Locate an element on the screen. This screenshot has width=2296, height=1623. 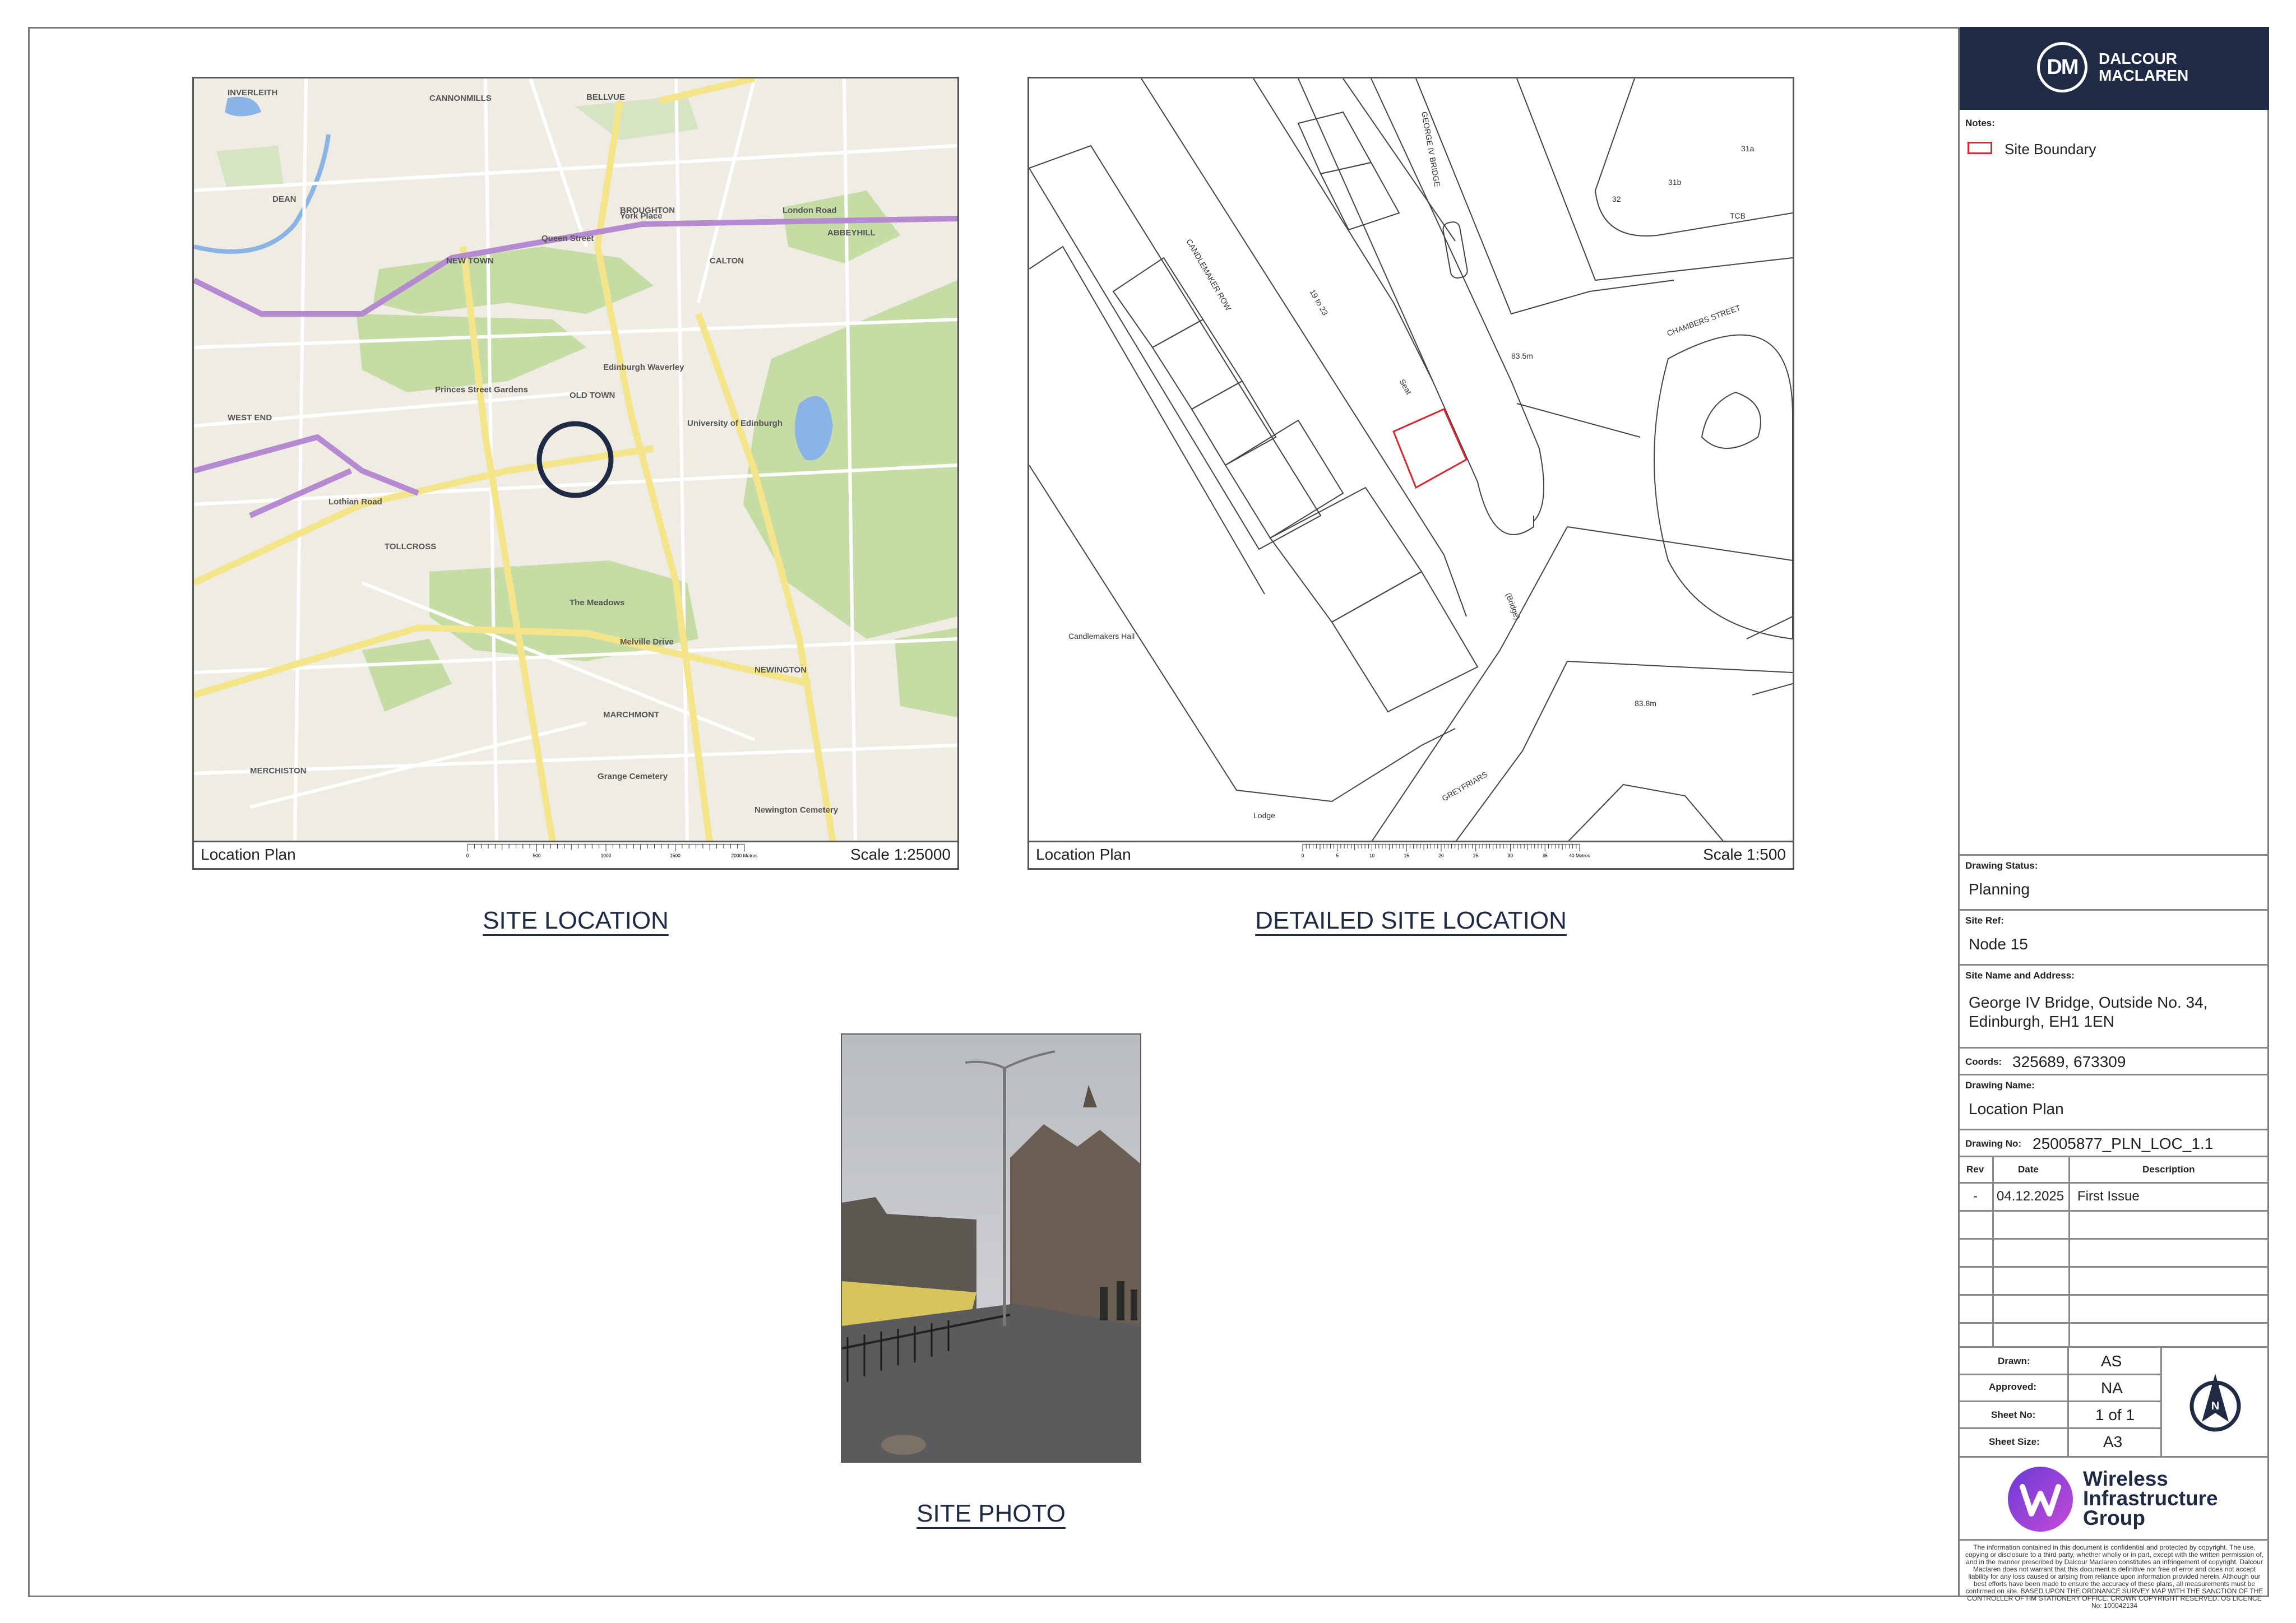
approved-label: Approved: is located at coordinates (2012, 1387).